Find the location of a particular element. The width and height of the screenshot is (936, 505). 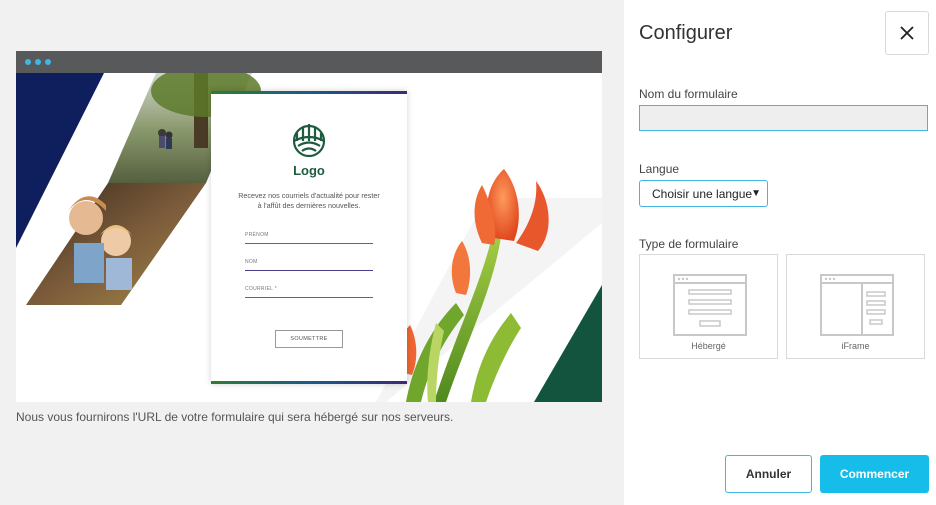

form-name-label: Nom du formulaire is located at coordinates (688, 94).